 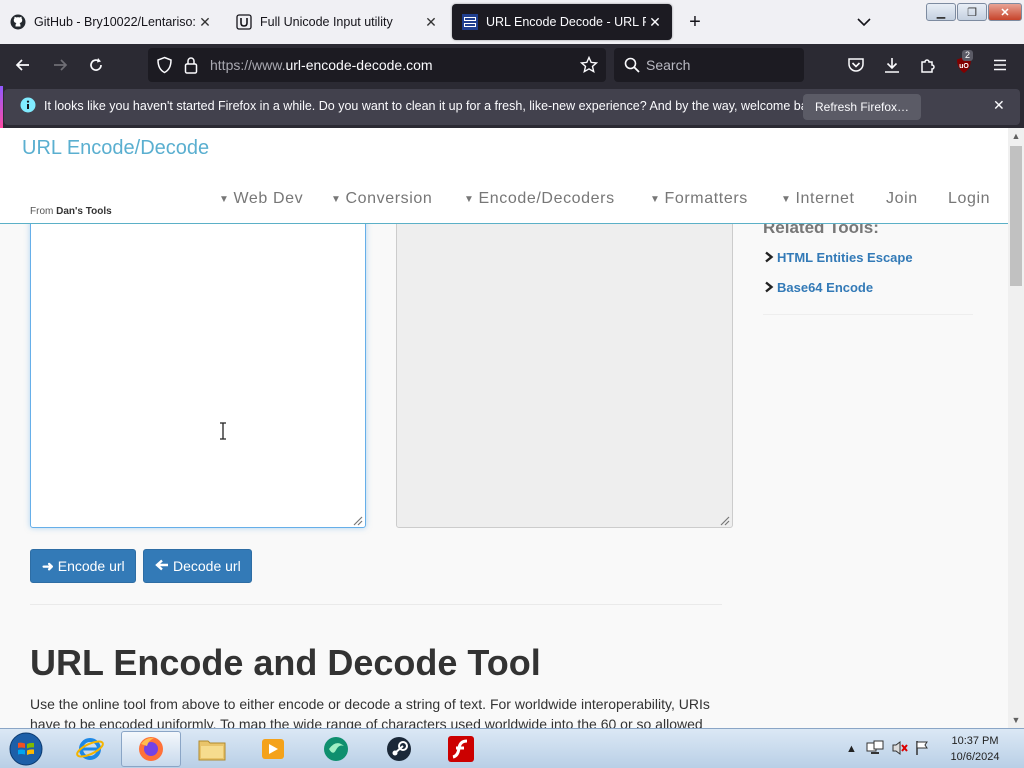 I want to click on tab-unicode-utility: Full Unicode Input utility ✕, so click(x=337, y=22).